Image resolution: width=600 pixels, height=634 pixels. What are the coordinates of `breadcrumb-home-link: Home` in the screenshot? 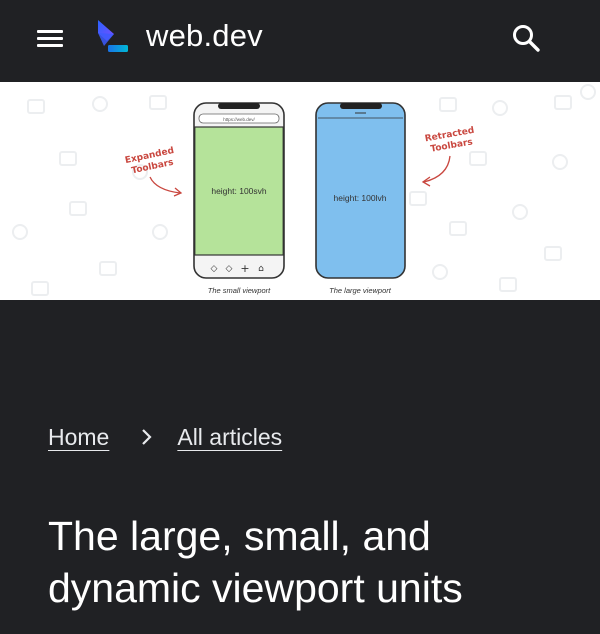 It's located at (78, 437).